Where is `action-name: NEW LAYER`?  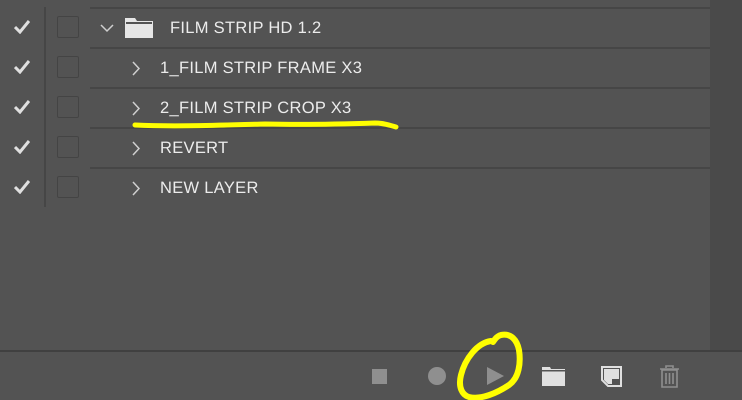
action-name: NEW LAYER is located at coordinates (209, 188).